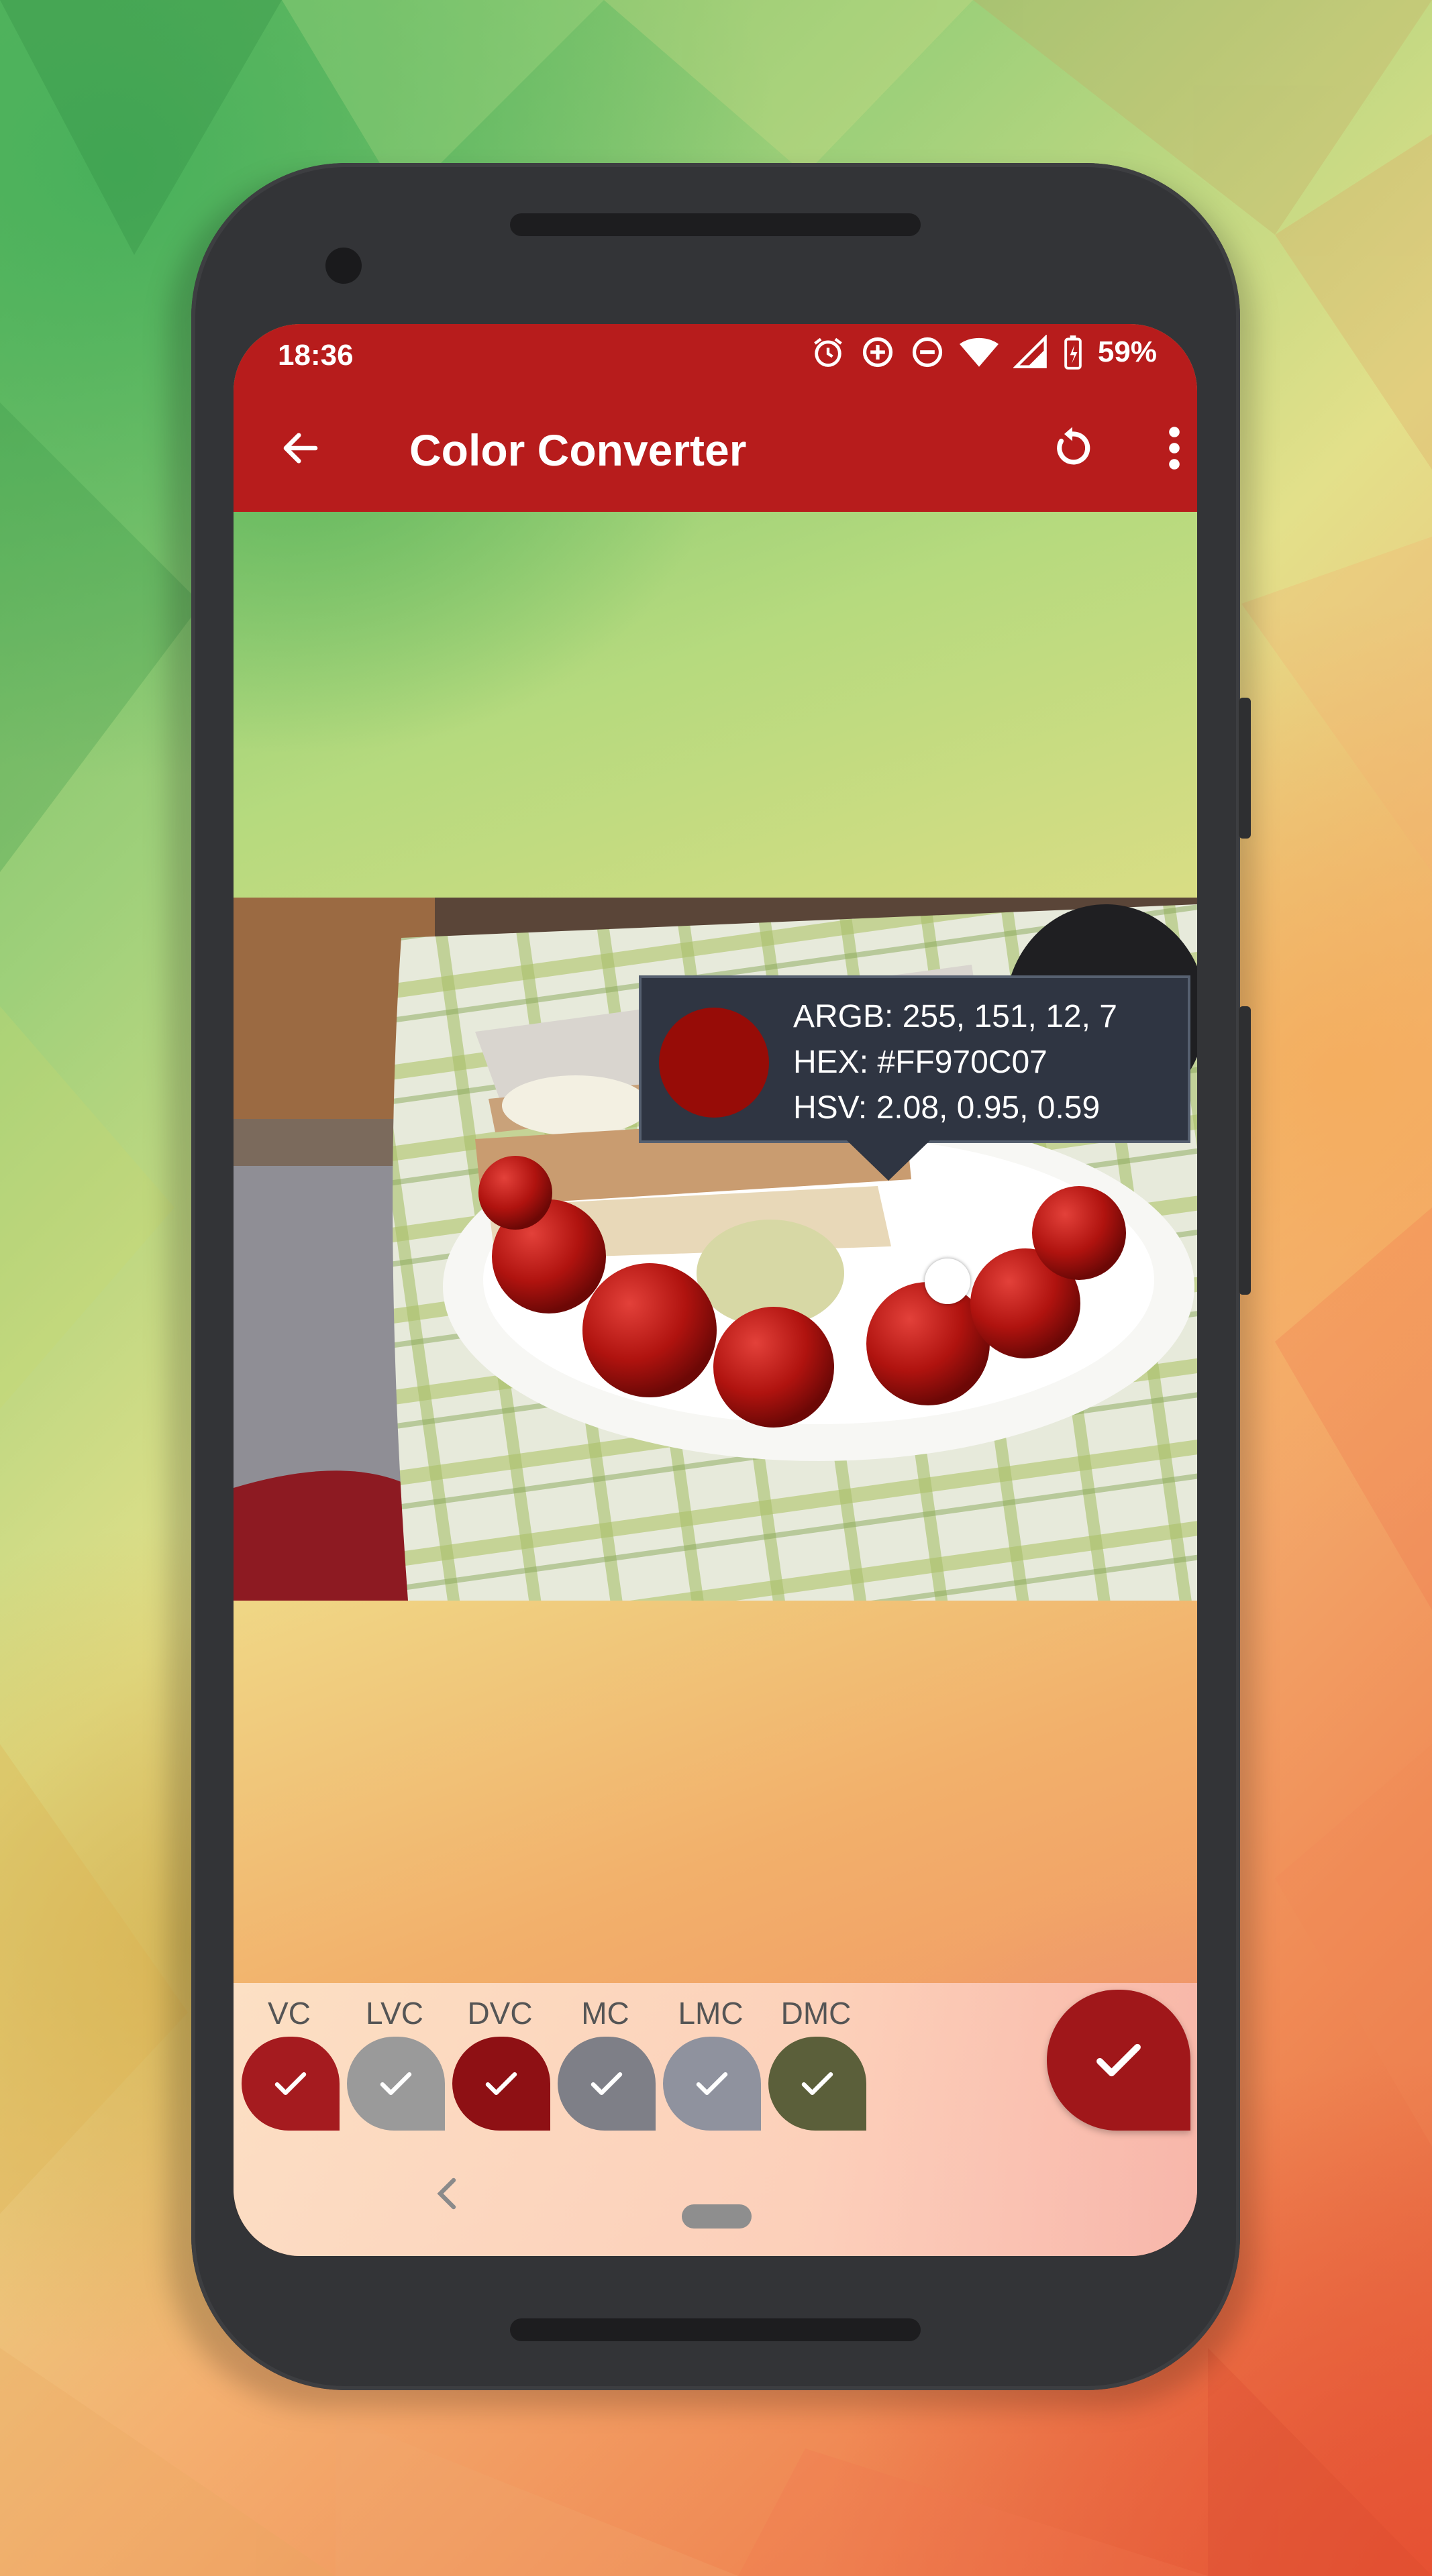 The height and width of the screenshot is (2576, 1432). I want to click on arrow-left-icon, so click(300, 448).